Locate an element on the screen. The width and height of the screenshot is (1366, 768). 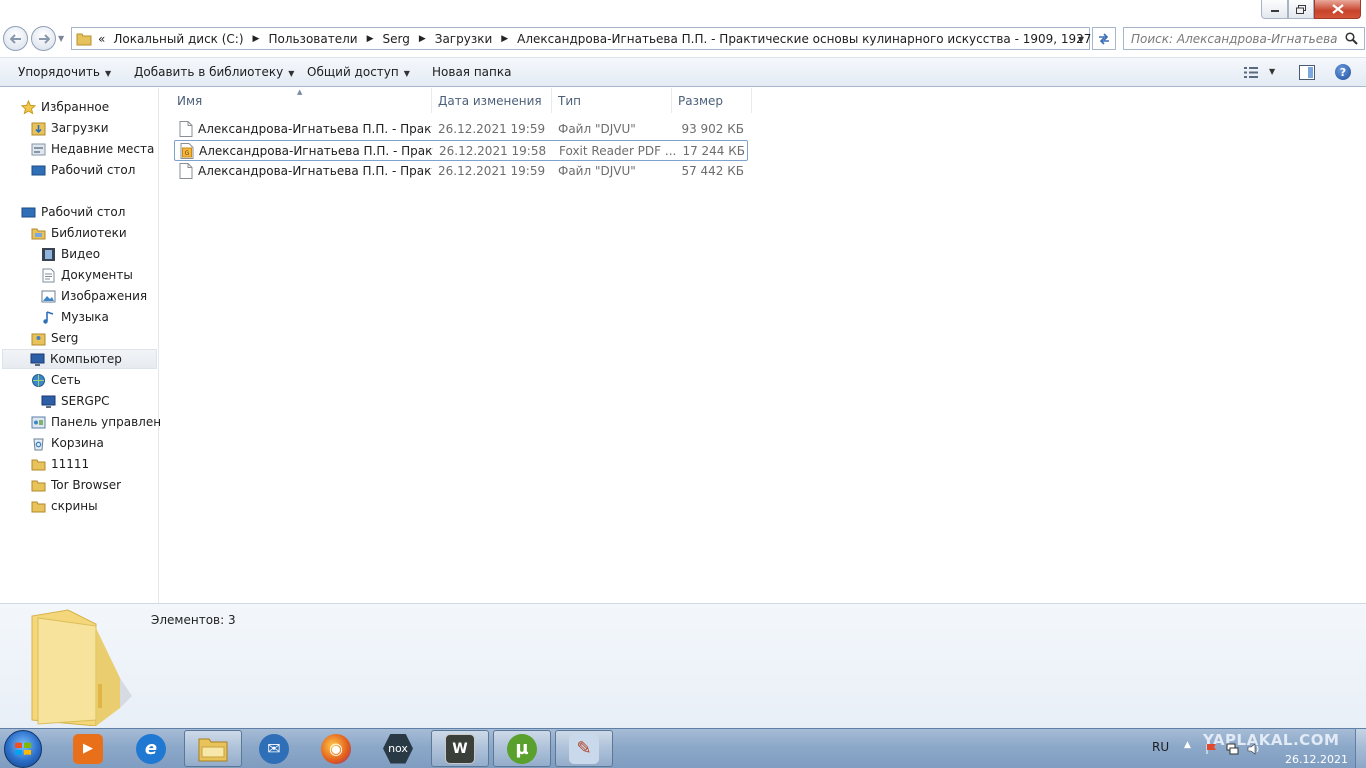
address-history-dropdown: ▼ is located at coordinates (1081, 39).